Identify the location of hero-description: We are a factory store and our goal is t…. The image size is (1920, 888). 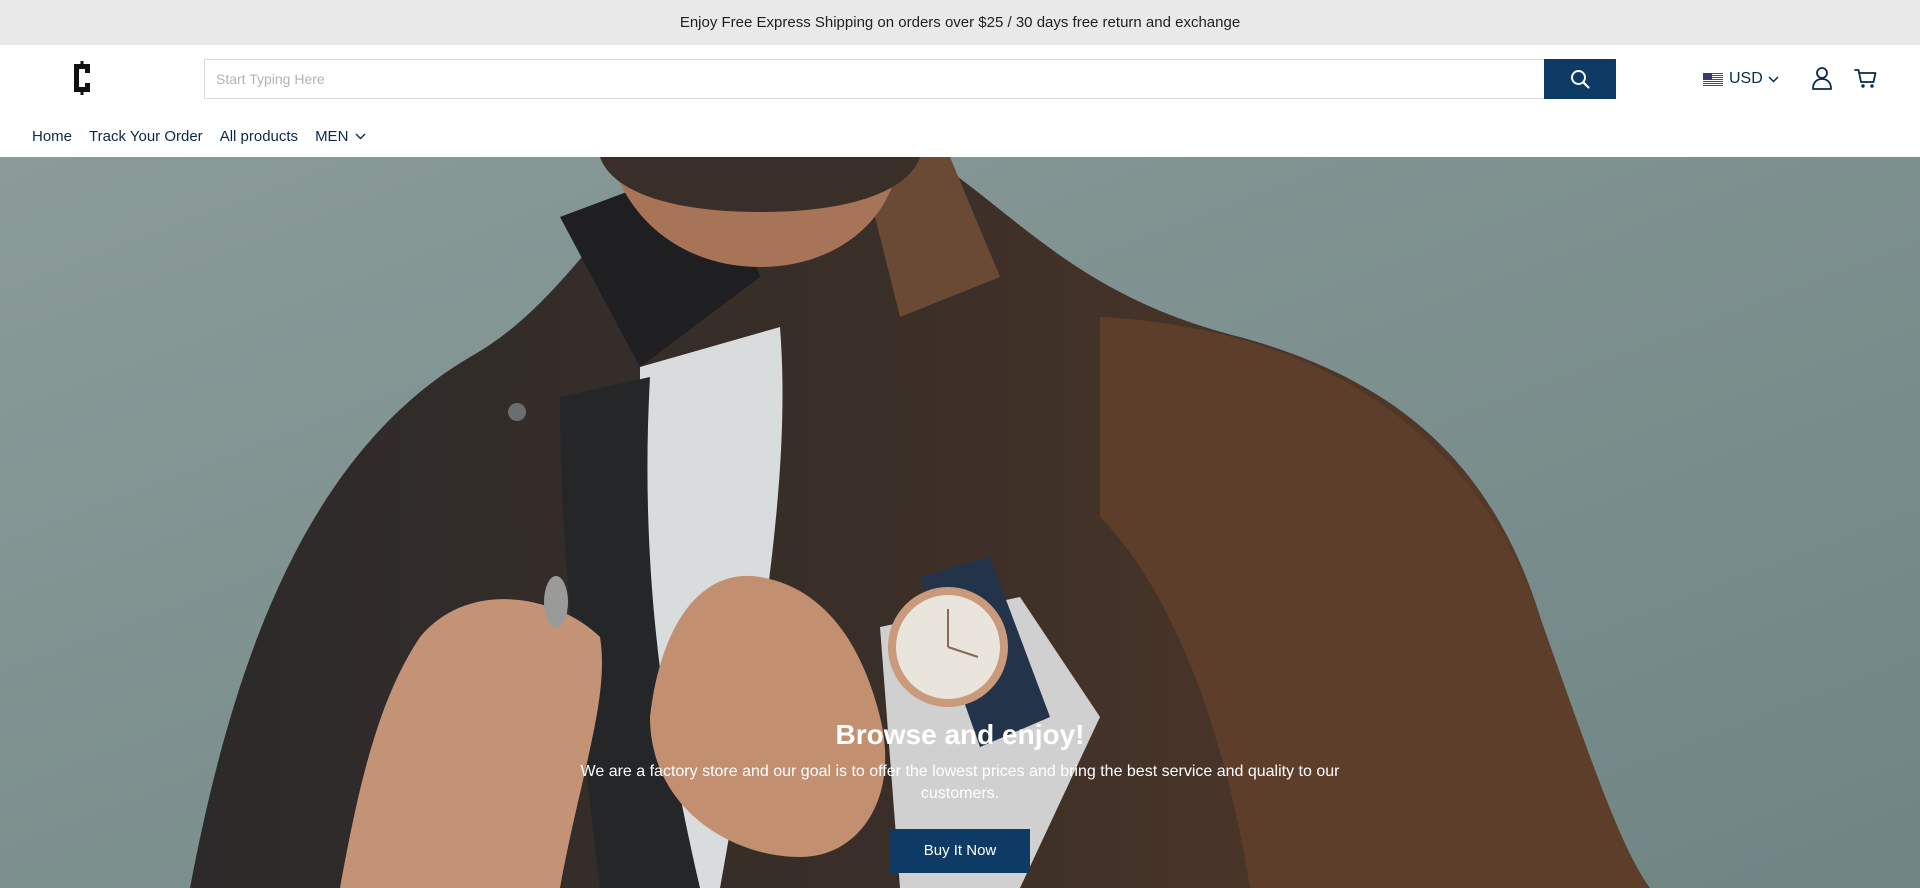
(960, 782).